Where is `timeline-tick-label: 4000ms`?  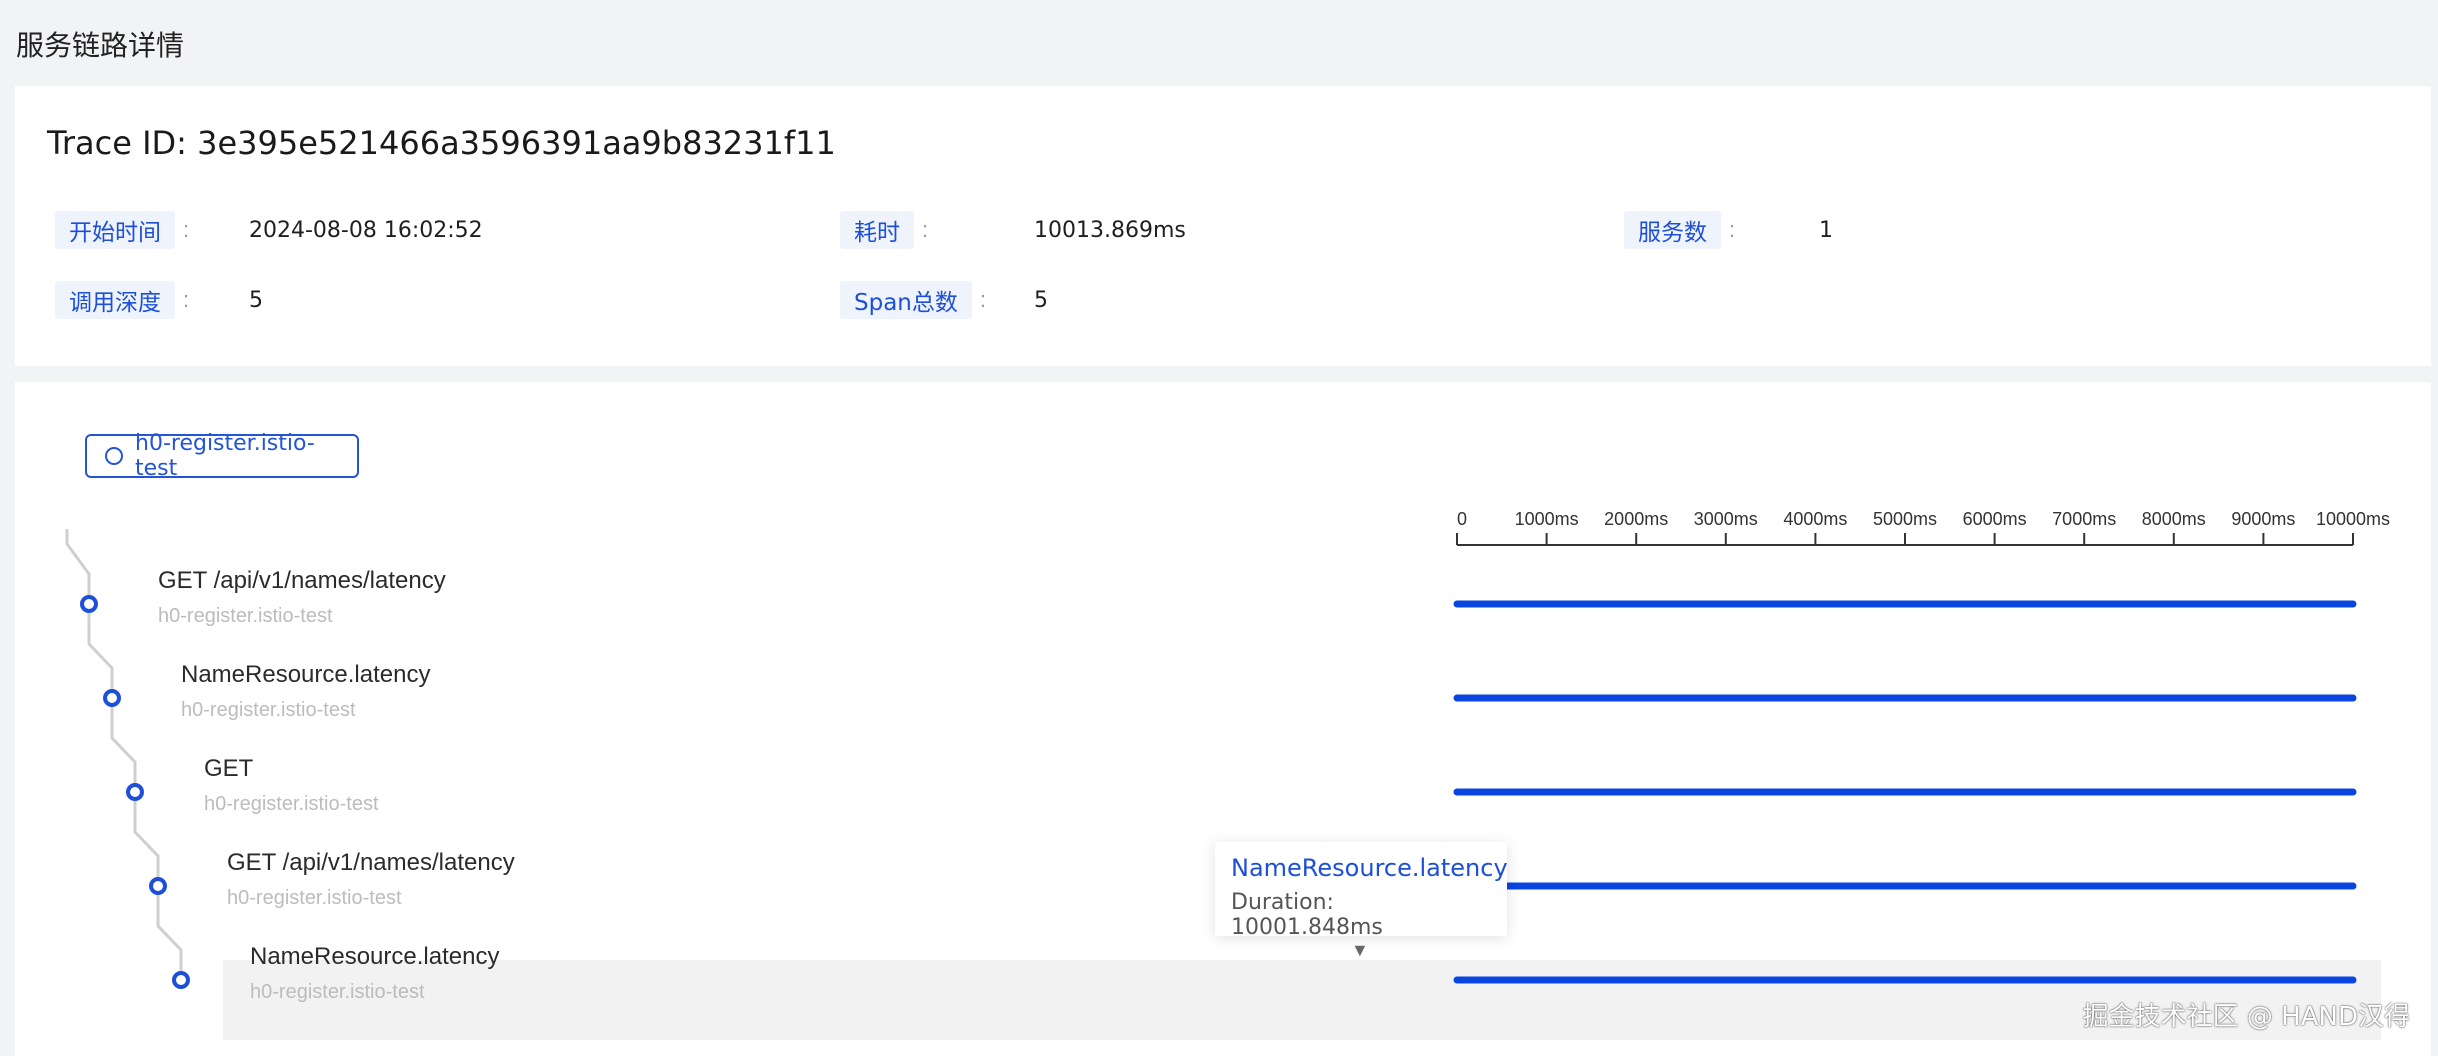
timeline-tick-label: 4000ms is located at coordinates (1815, 519).